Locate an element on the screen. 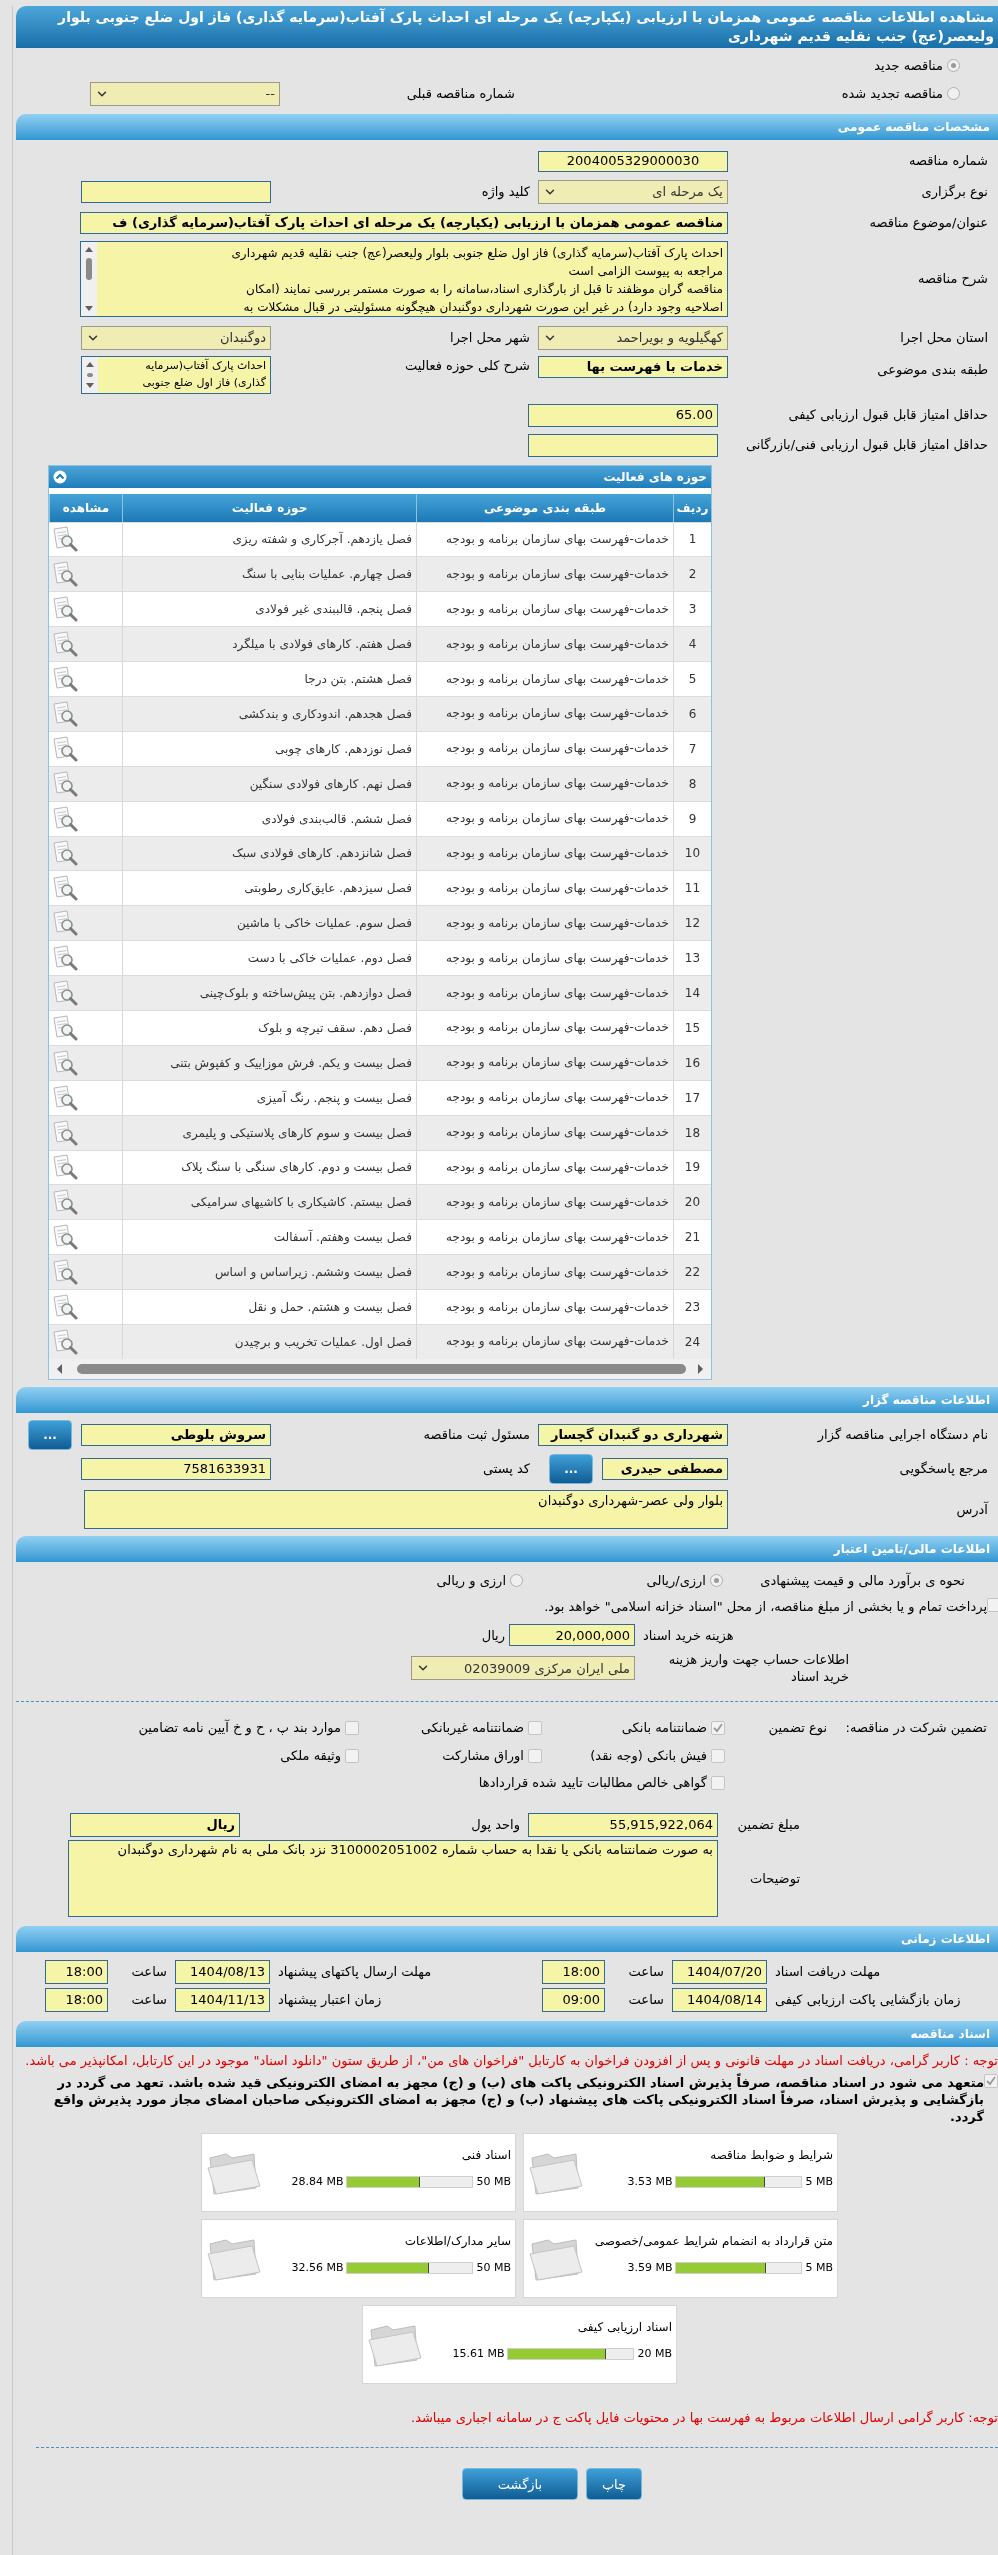 Image resolution: width=998 pixels, height=2555 pixels. notice-text: توجه : کاربر گرامی، دریافت اسناد در مهلت قانونی و پس از افزودن فراخوان به کارتابل "فراخوان های من"، از طریق ستون "دانلود اسناد" موجود در این کارتابل، امکانپذیر می باشد. is located at coordinates (511, 2060).